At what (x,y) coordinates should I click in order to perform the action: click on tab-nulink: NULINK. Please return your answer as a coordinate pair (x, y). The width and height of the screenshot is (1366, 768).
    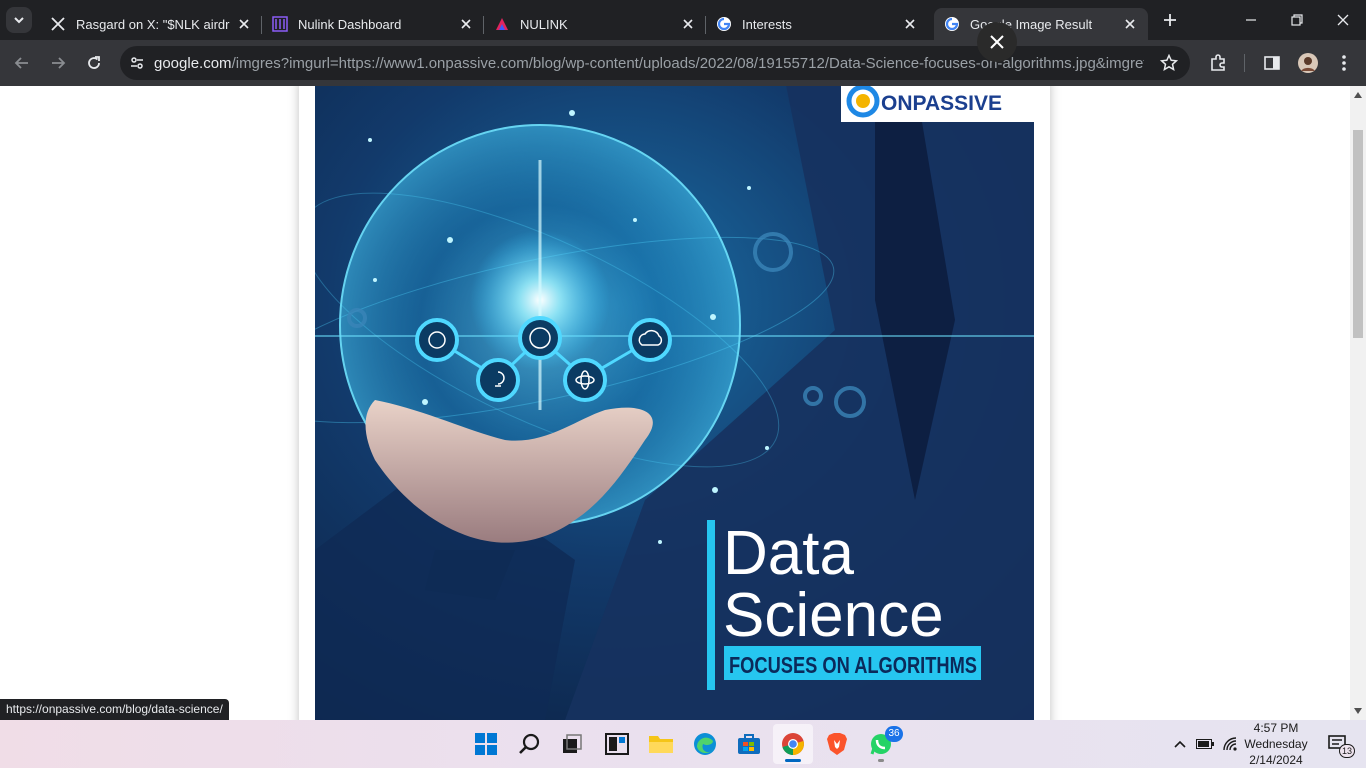
    Looking at the image, I should click on (595, 24).